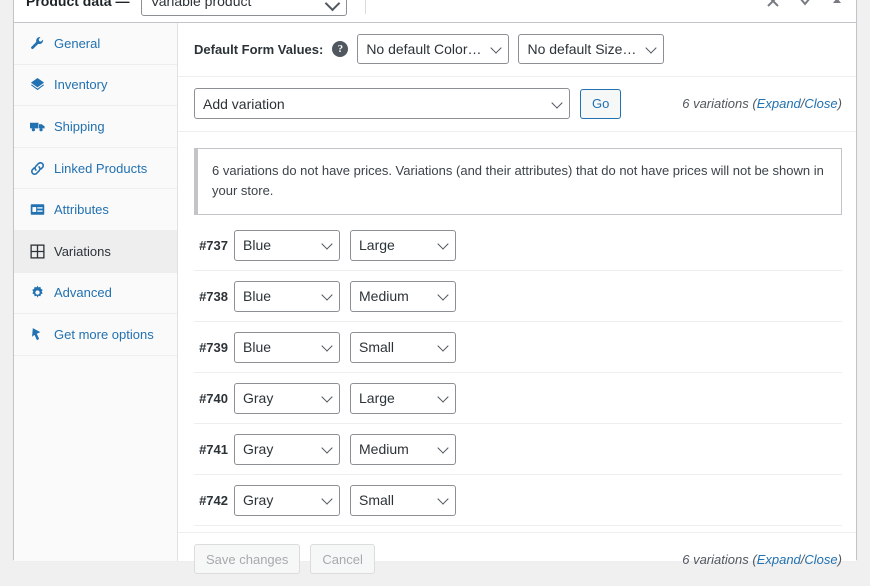  I want to click on cancel-button: Cancel, so click(342, 559).